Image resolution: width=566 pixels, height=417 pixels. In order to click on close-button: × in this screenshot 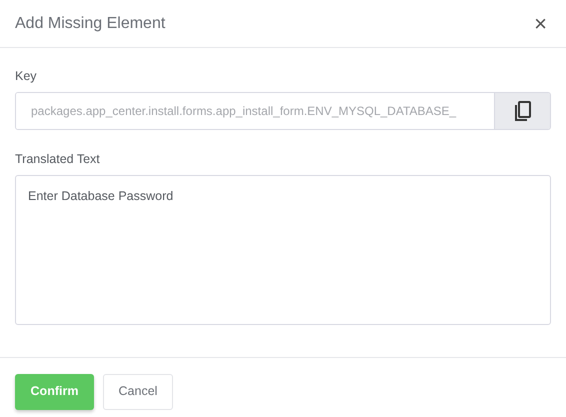, I will do `click(540, 23)`.